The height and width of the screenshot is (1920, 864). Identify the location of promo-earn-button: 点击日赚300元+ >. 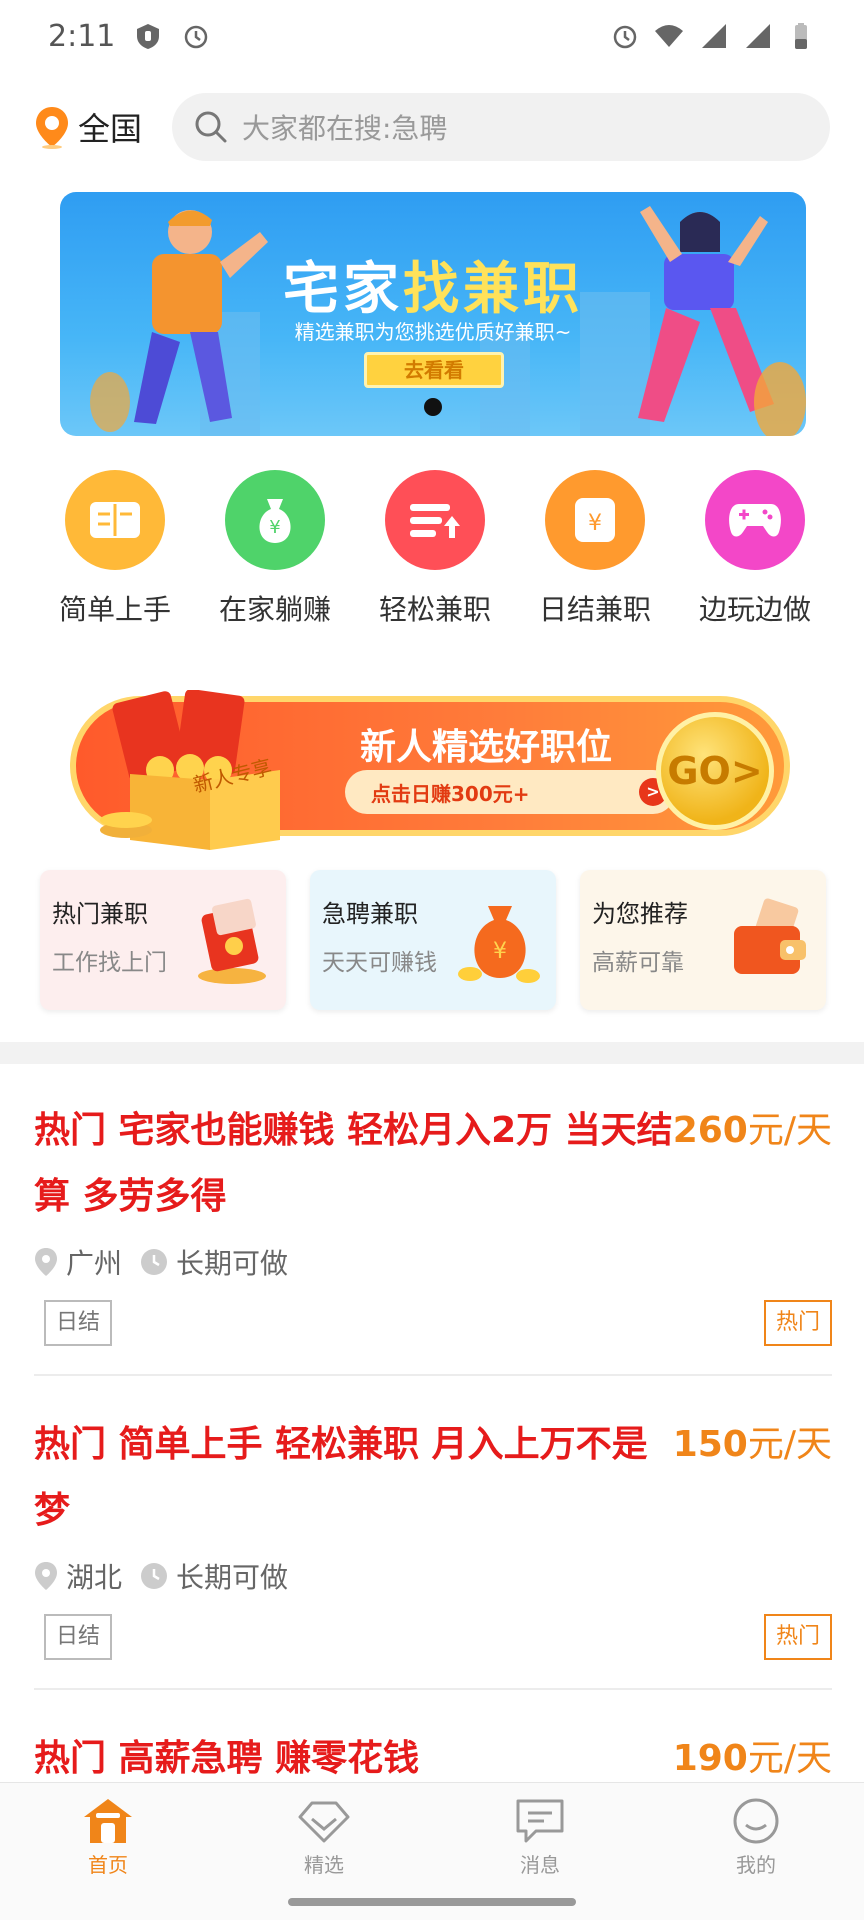
(510, 792).